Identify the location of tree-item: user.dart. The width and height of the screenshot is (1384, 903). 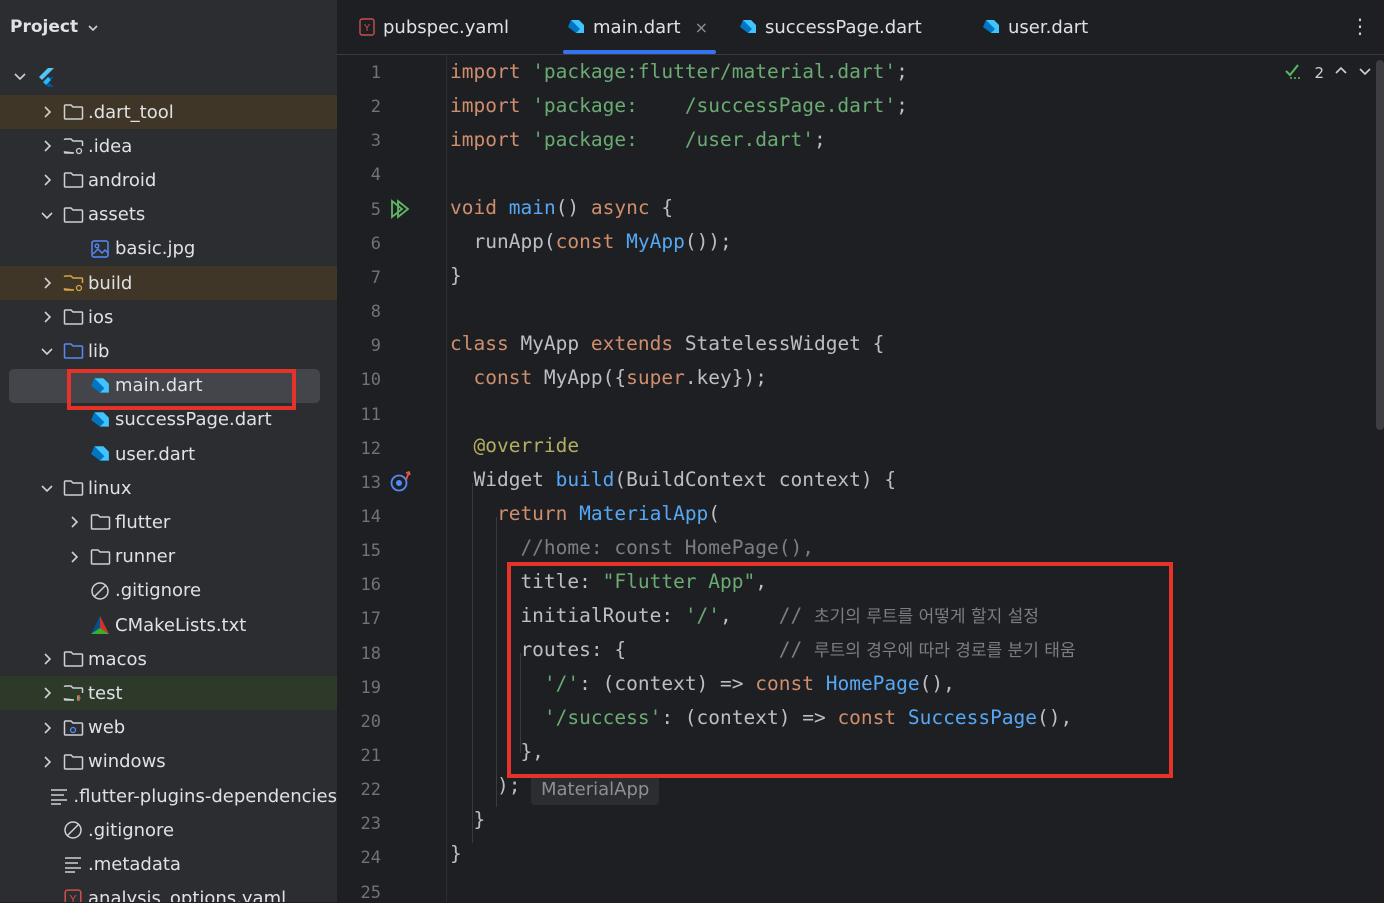
(168, 454).